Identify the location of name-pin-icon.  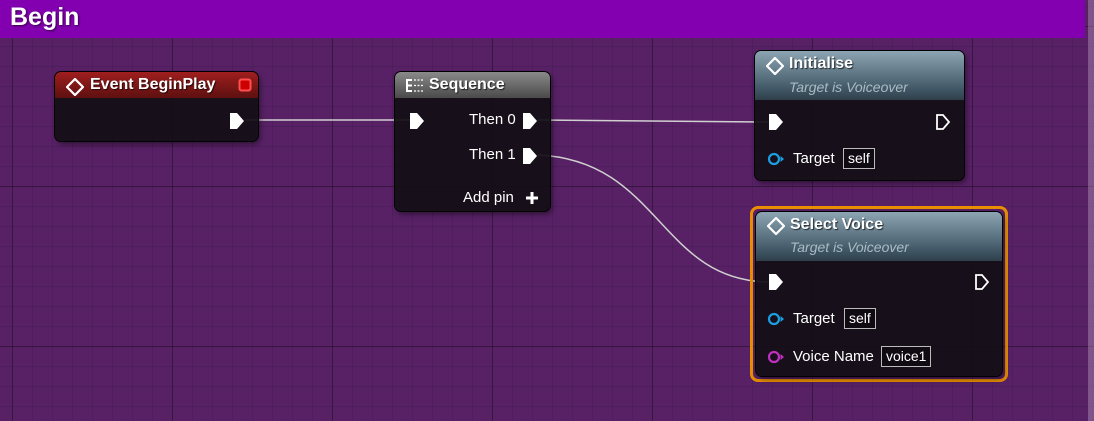
(777, 357).